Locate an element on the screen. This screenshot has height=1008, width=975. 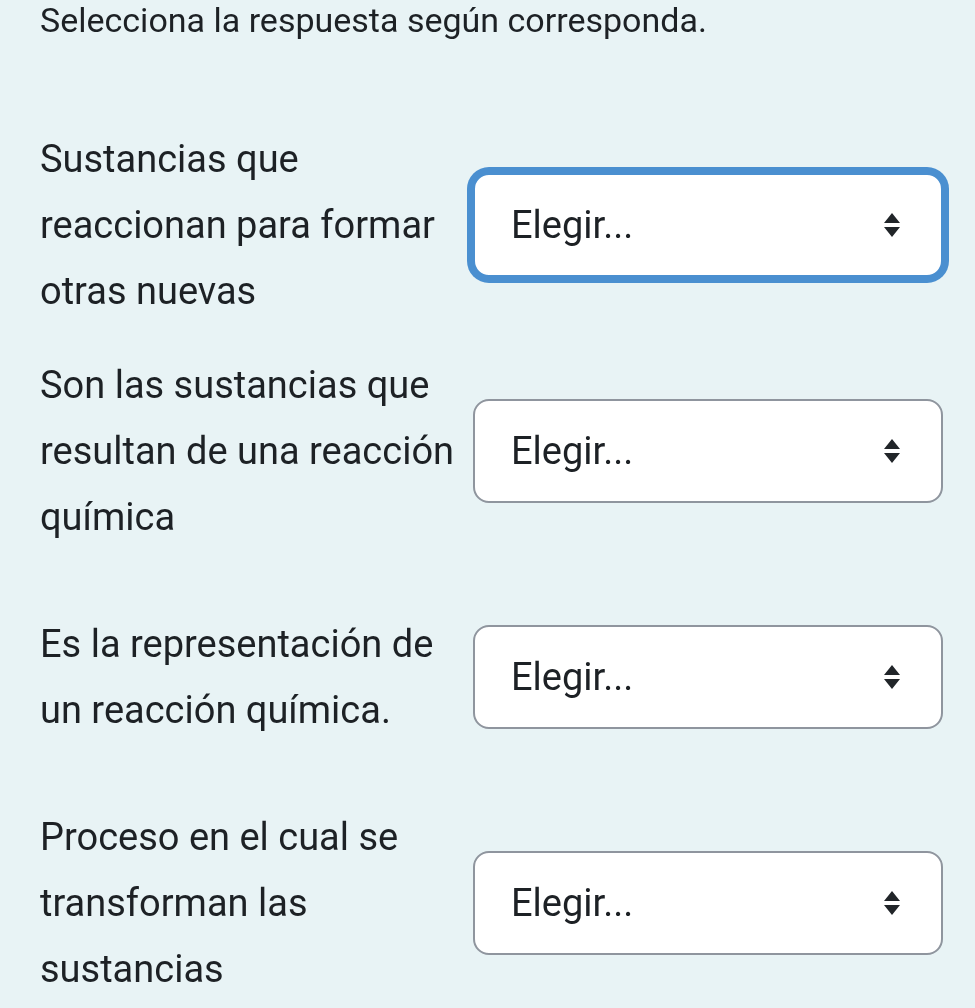
question-text: Son las sustancias que resultan de una reacción química is located at coordinates (248, 451).